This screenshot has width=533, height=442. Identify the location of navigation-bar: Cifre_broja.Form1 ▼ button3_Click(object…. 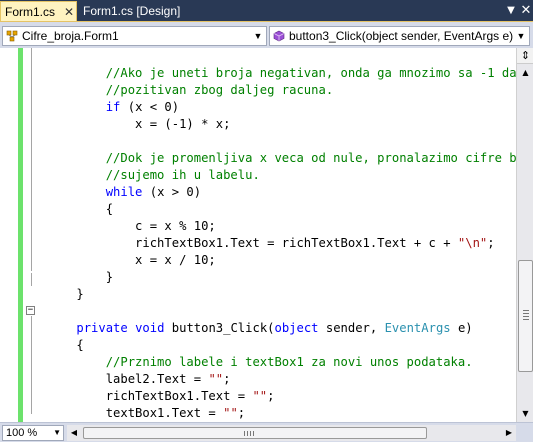
(266, 34).